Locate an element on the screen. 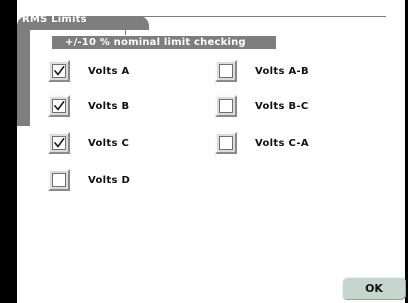 The image size is (408, 303). label-volts-a-b: Volts A-B is located at coordinates (282, 71).